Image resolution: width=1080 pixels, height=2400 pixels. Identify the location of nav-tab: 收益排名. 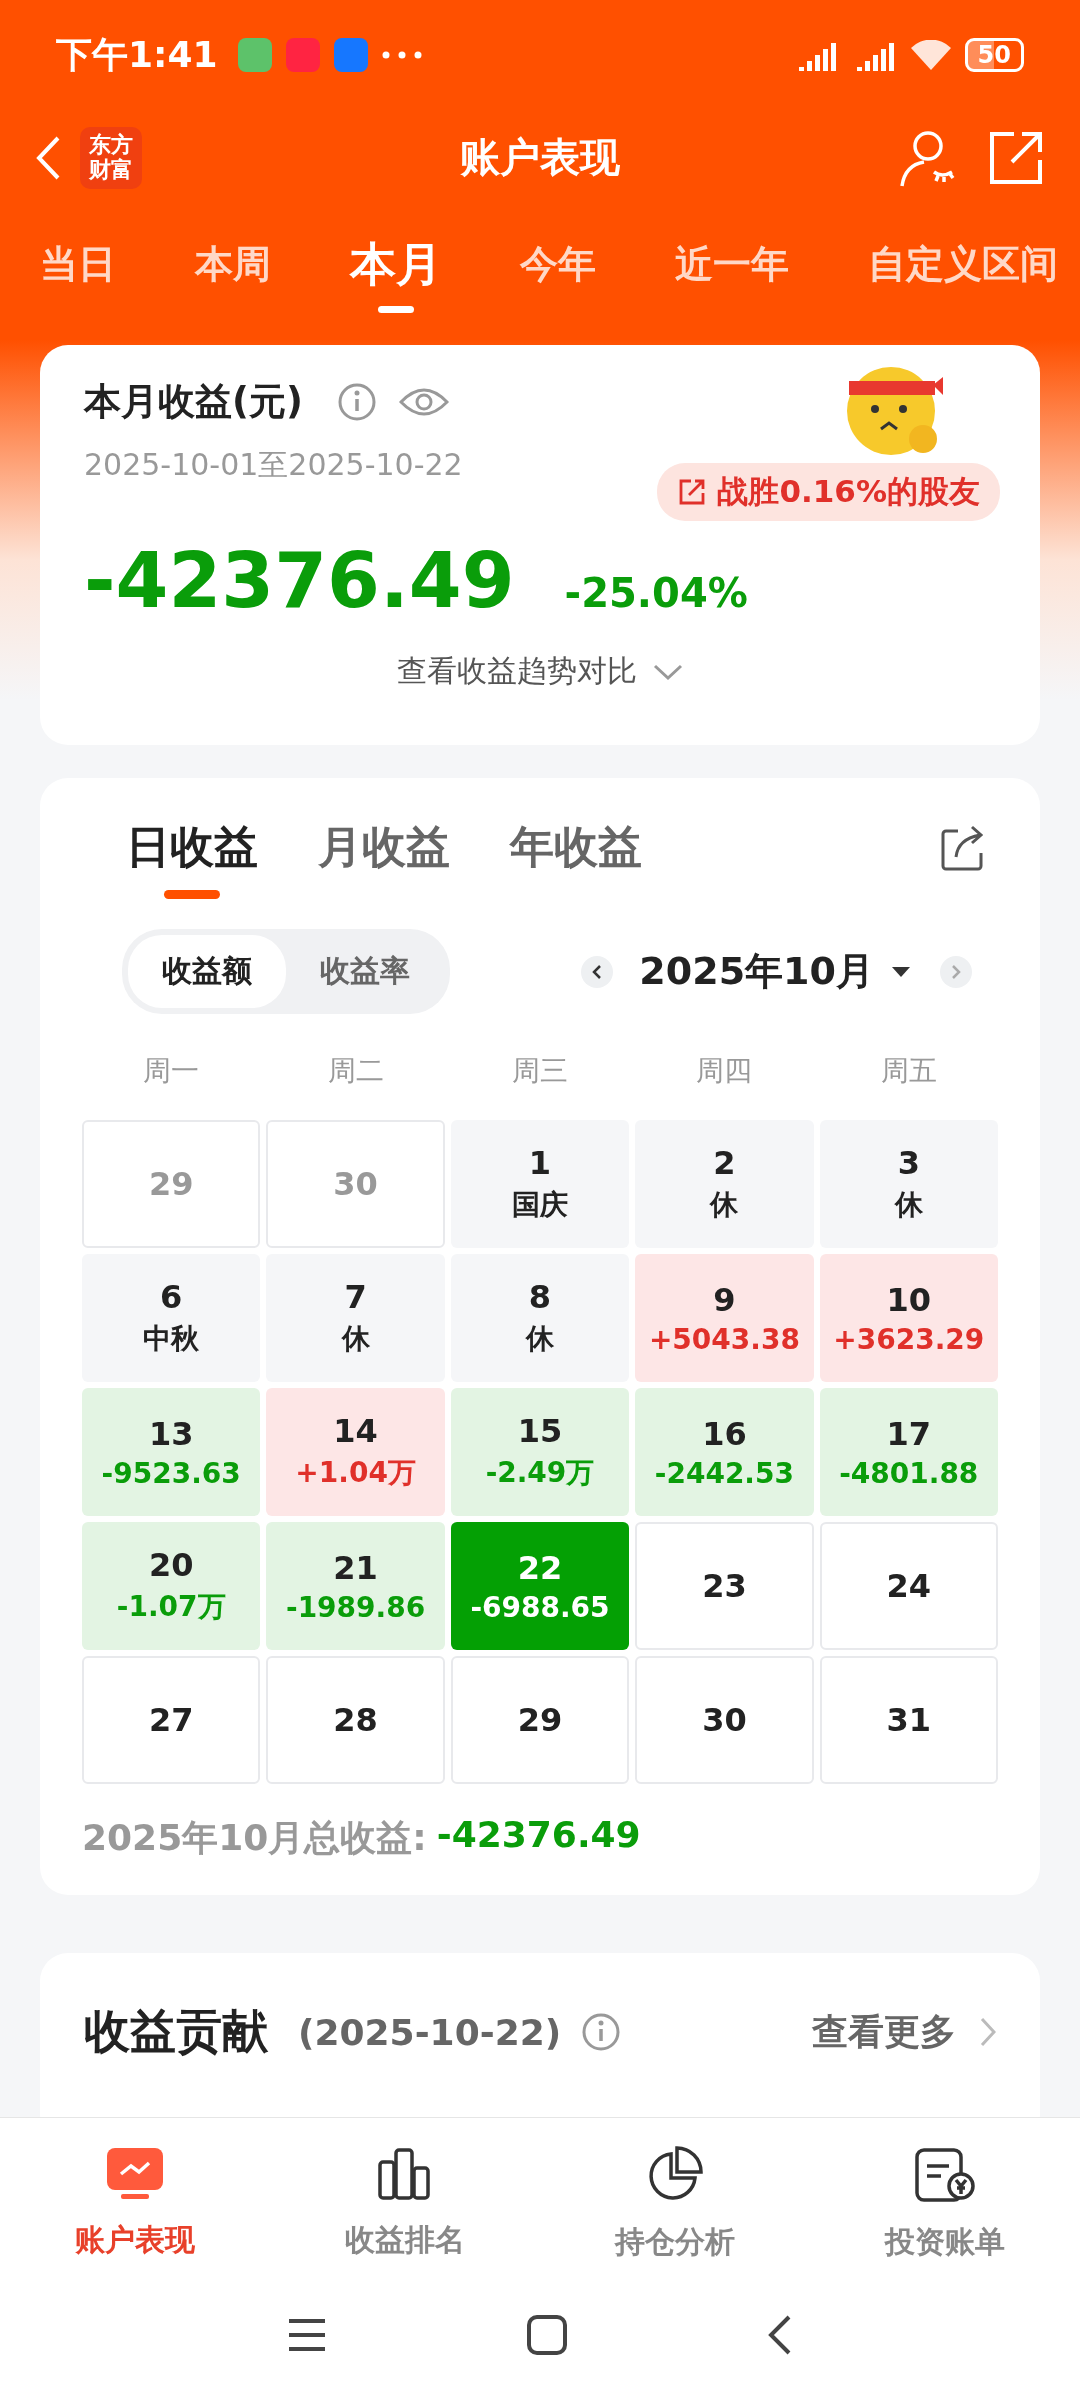
(405, 2204).